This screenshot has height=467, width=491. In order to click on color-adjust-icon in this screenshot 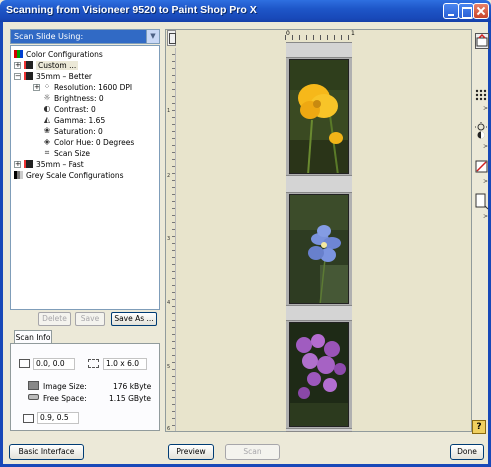, I will do `click(482, 168)`.